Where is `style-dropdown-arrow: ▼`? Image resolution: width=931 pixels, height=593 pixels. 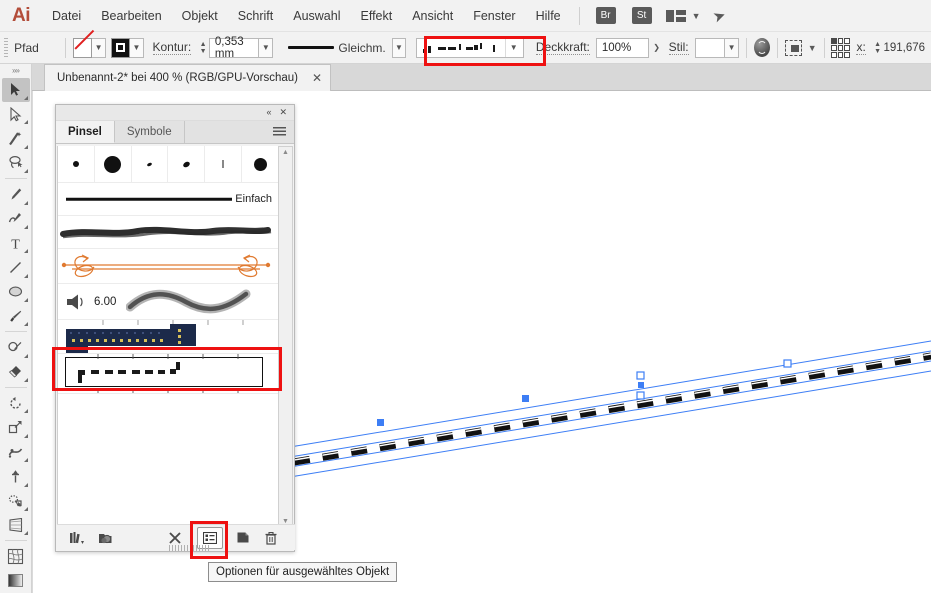
style-dropdown-arrow: ▼ is located at coordinates (732, 47).